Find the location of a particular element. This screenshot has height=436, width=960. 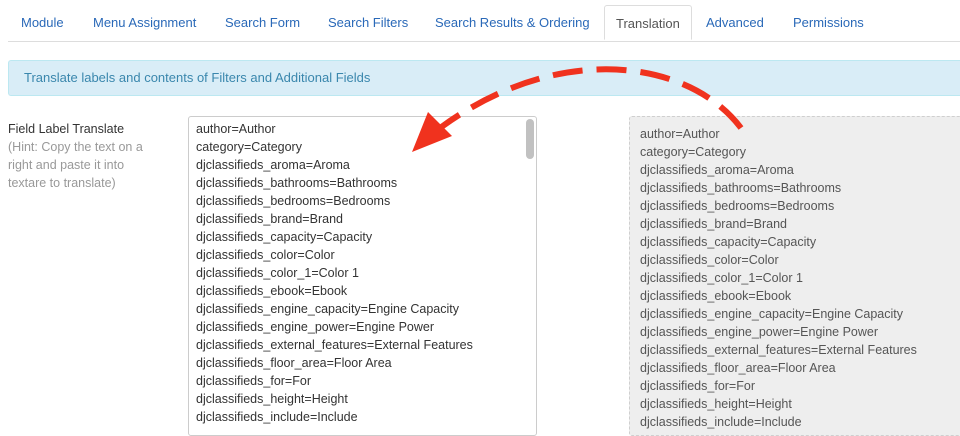

source-line: djclassifieds_height=Height is located at coordinates (716, 404).